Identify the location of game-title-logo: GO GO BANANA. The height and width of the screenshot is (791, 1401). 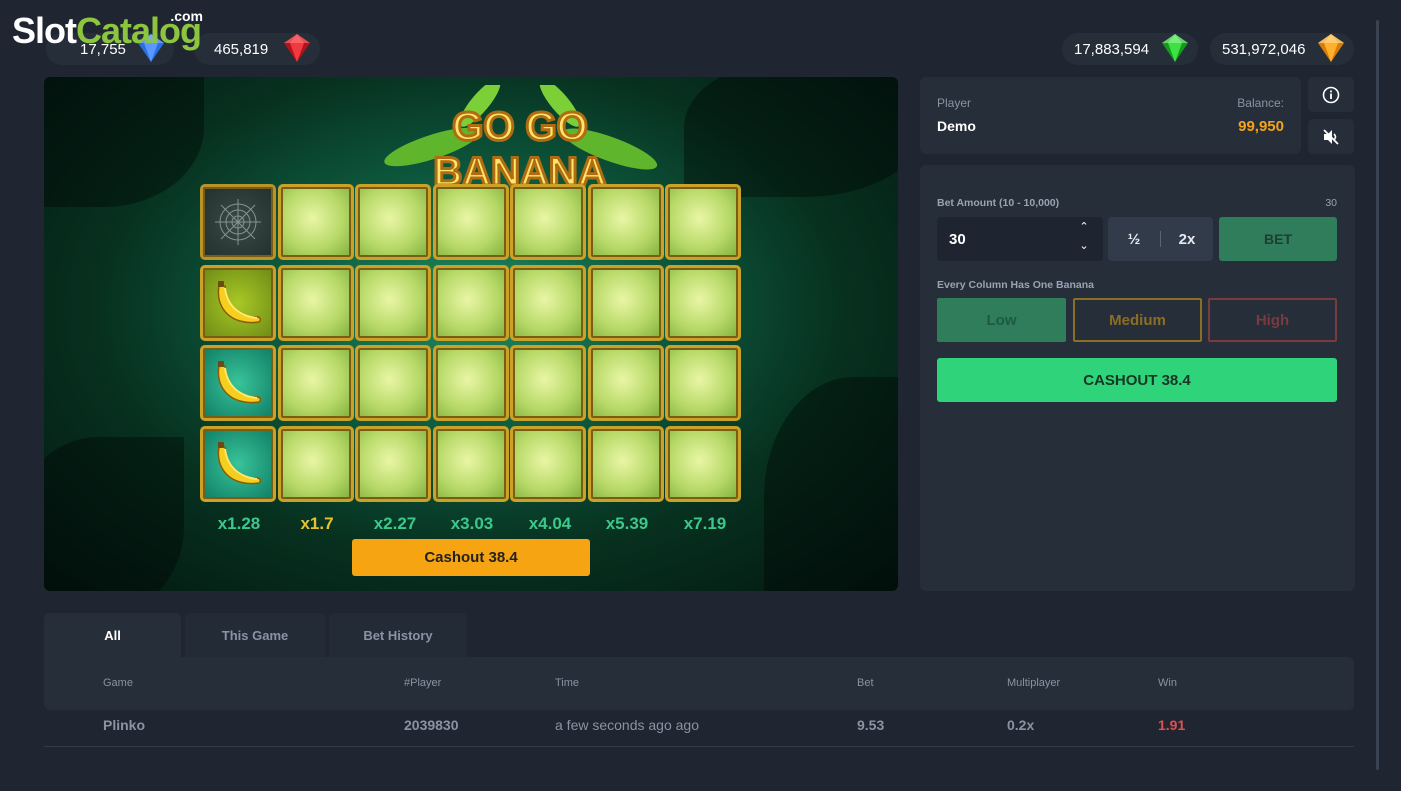
(521, 140).